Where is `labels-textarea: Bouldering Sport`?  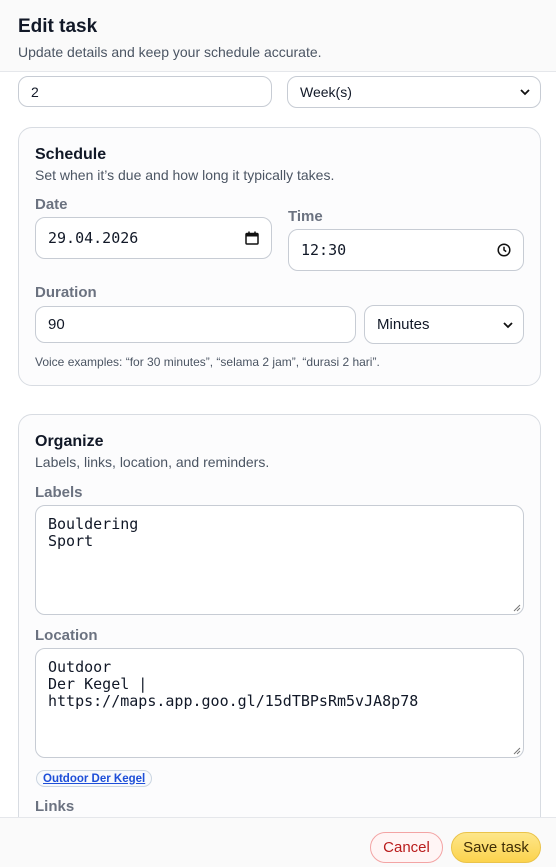 labels-textarea: Bouldering Sport is located at coordinates (279, 560).